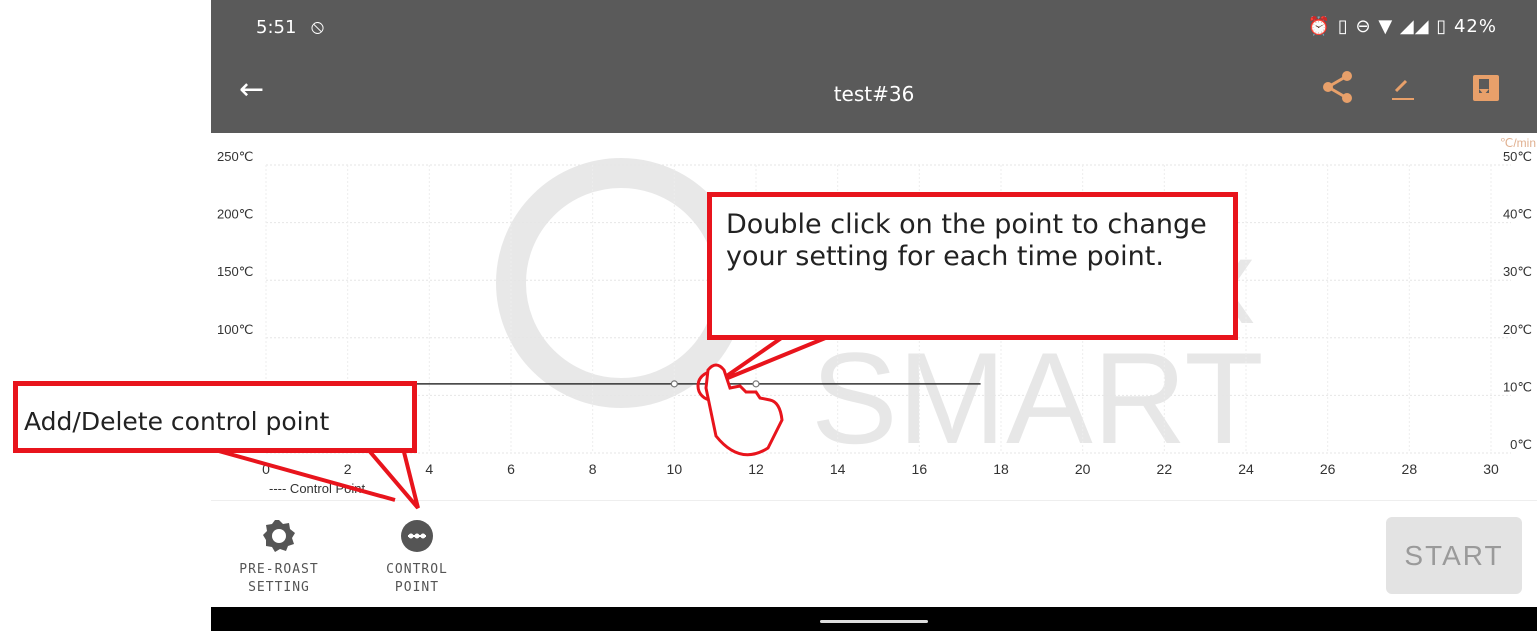 This screenshot has height=631, width=1537. Describe the element at coordinates (235, 156) in the screenshot. I see `y-left-tick-label: 250℃` at that location.